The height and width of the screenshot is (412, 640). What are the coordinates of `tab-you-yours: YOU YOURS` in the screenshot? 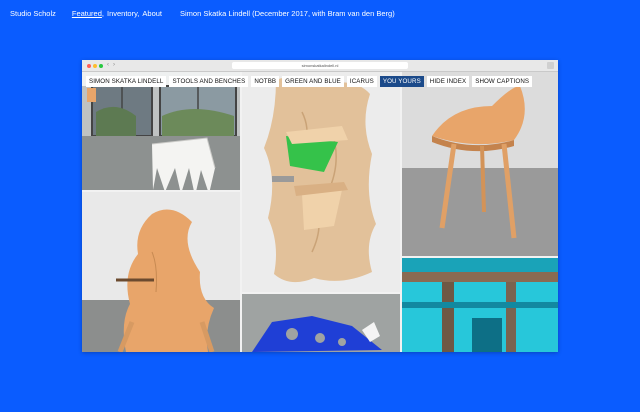 It's located at (401, 81).